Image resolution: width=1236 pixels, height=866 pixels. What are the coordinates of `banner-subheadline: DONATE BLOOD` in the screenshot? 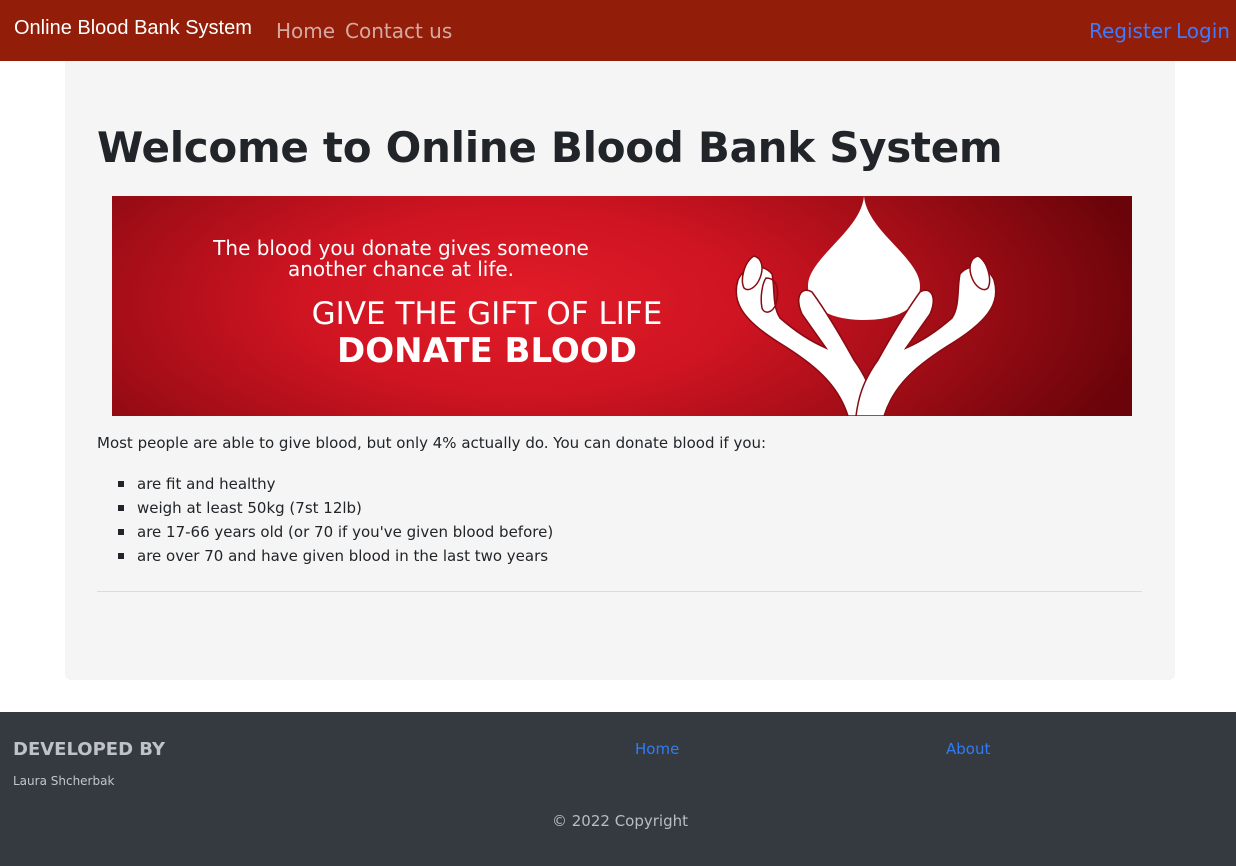 It's located at (487, 351).